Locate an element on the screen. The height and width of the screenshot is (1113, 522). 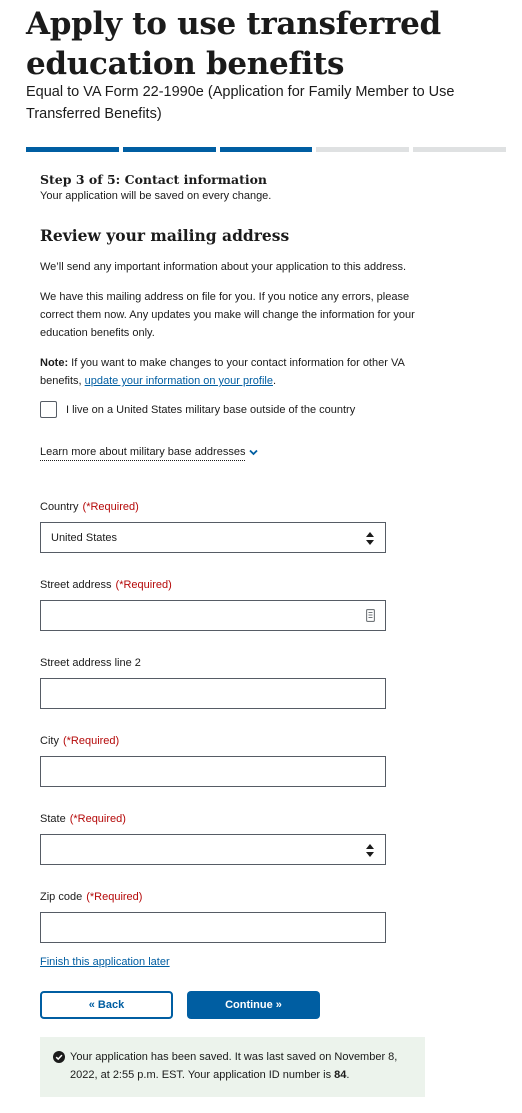
note-label: Note: is located at coordinates (54, 363).